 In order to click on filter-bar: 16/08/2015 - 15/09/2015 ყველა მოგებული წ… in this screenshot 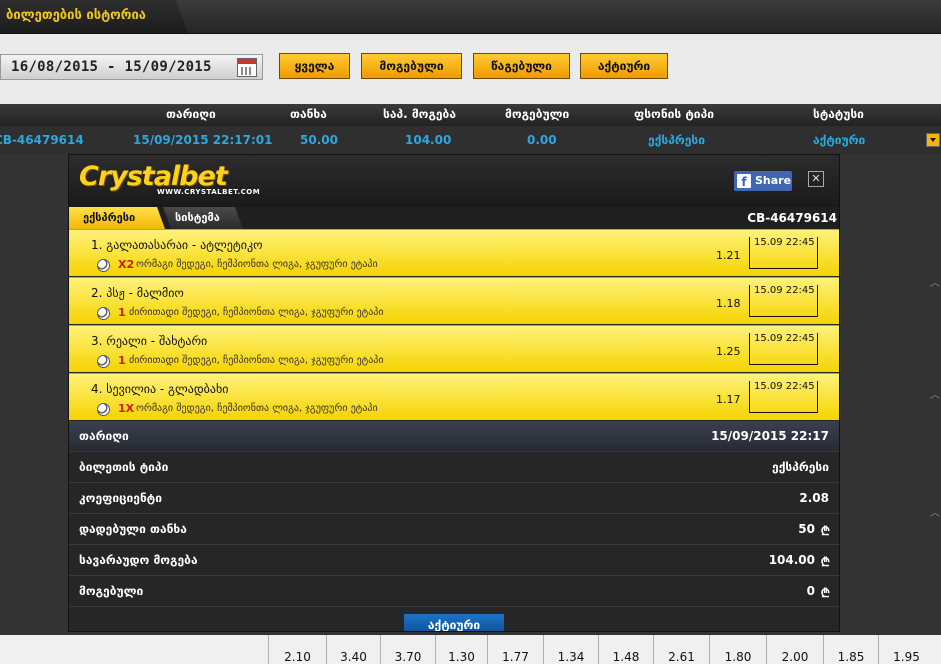, I will do `click(470, 70)`.